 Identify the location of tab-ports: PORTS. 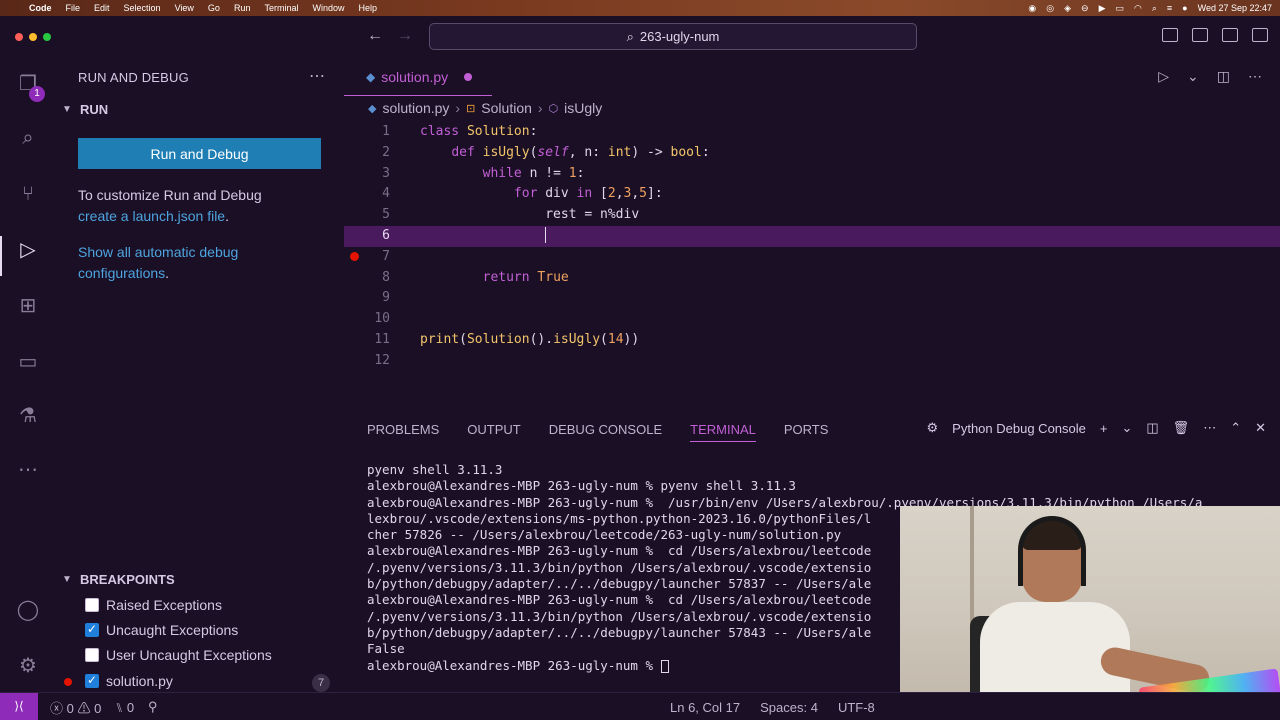
(806, 432).